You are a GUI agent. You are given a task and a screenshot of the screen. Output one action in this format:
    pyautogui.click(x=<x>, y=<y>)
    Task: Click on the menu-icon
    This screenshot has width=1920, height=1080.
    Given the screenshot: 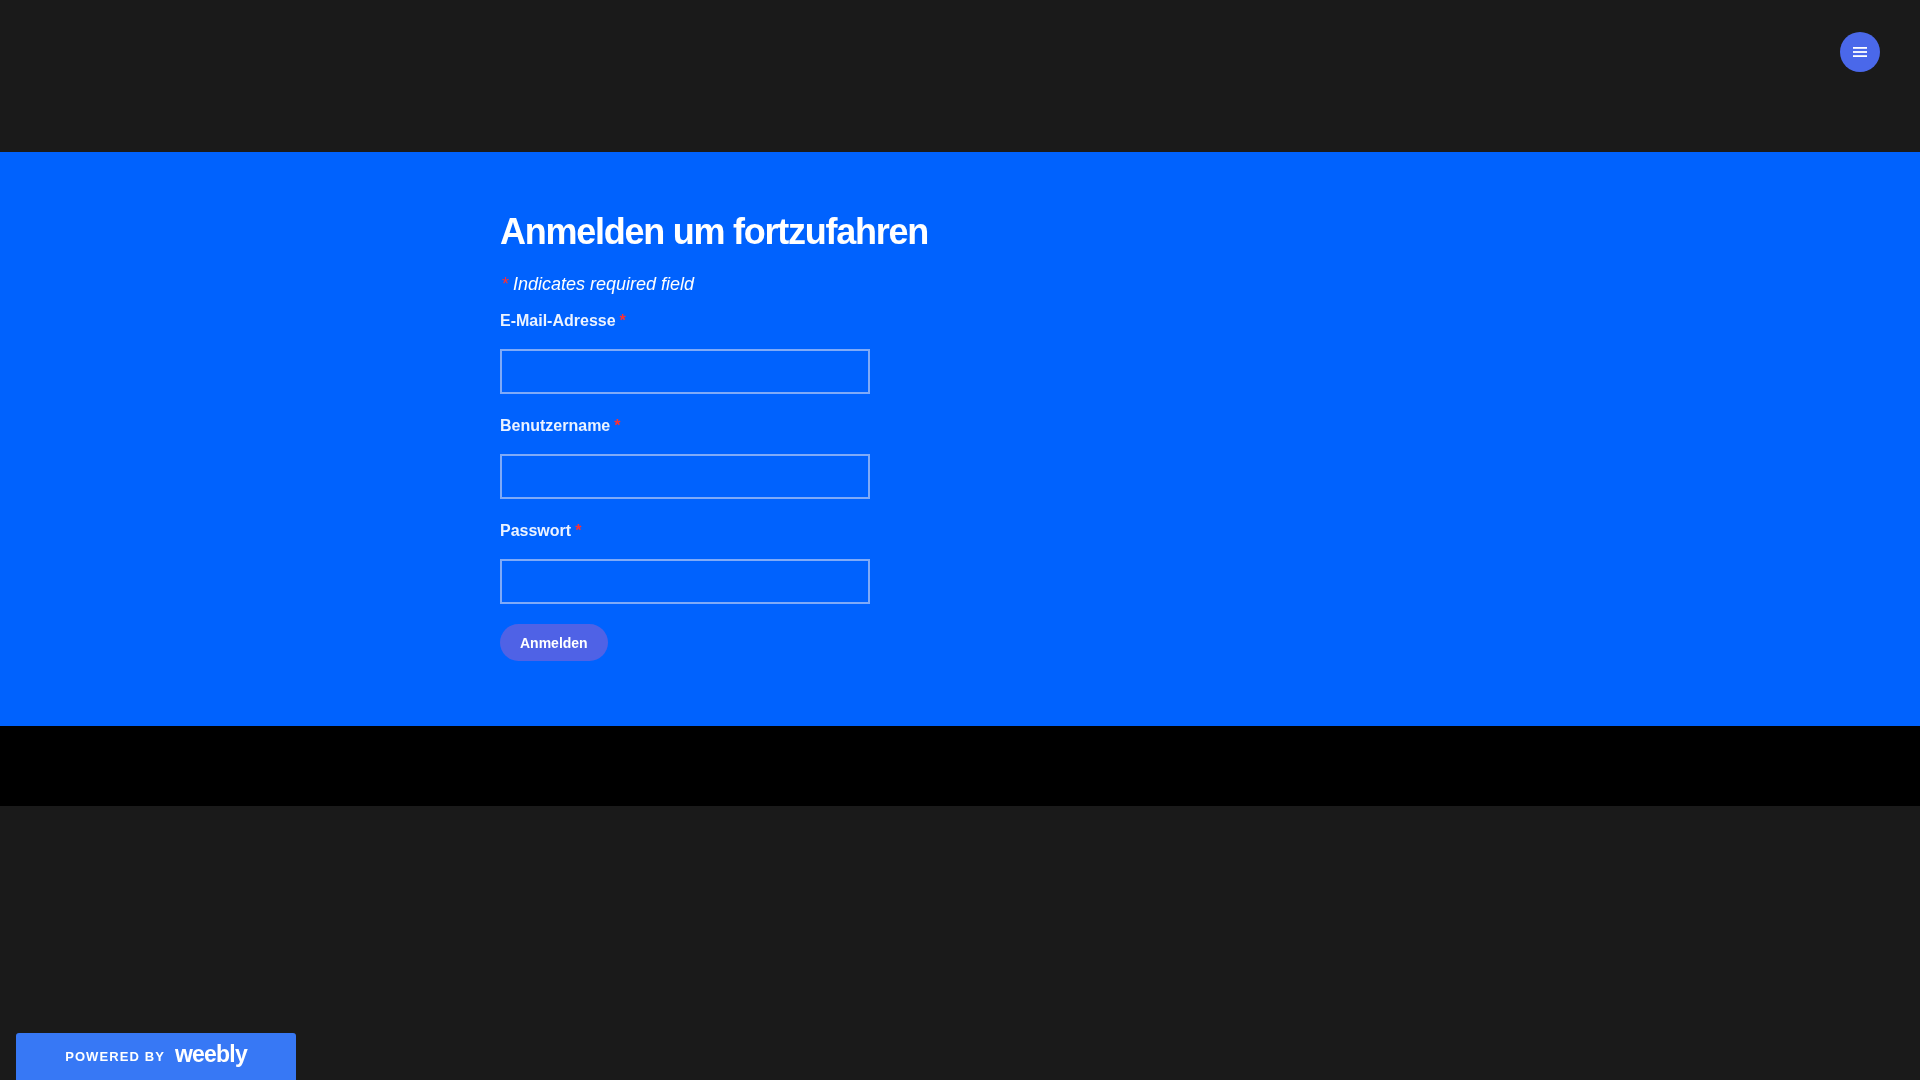 What is the action you would take?
    pyautogui.click(x=1860, y=52)
    